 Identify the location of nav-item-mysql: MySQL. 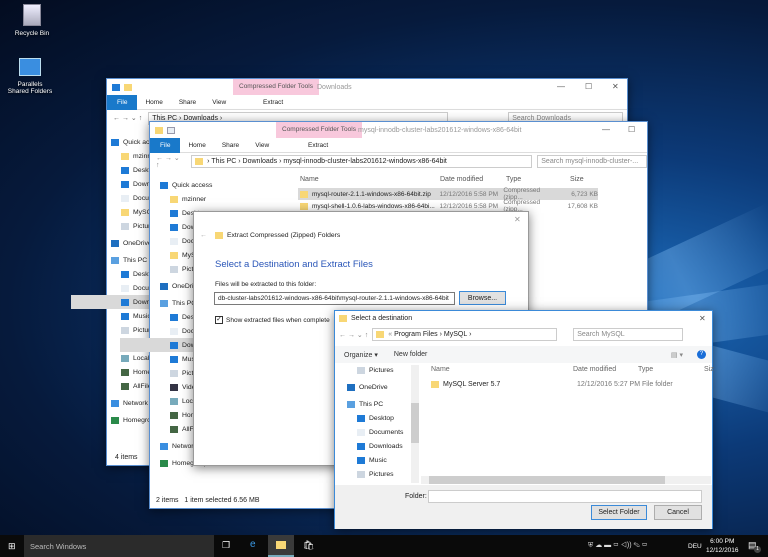
(131, 212).